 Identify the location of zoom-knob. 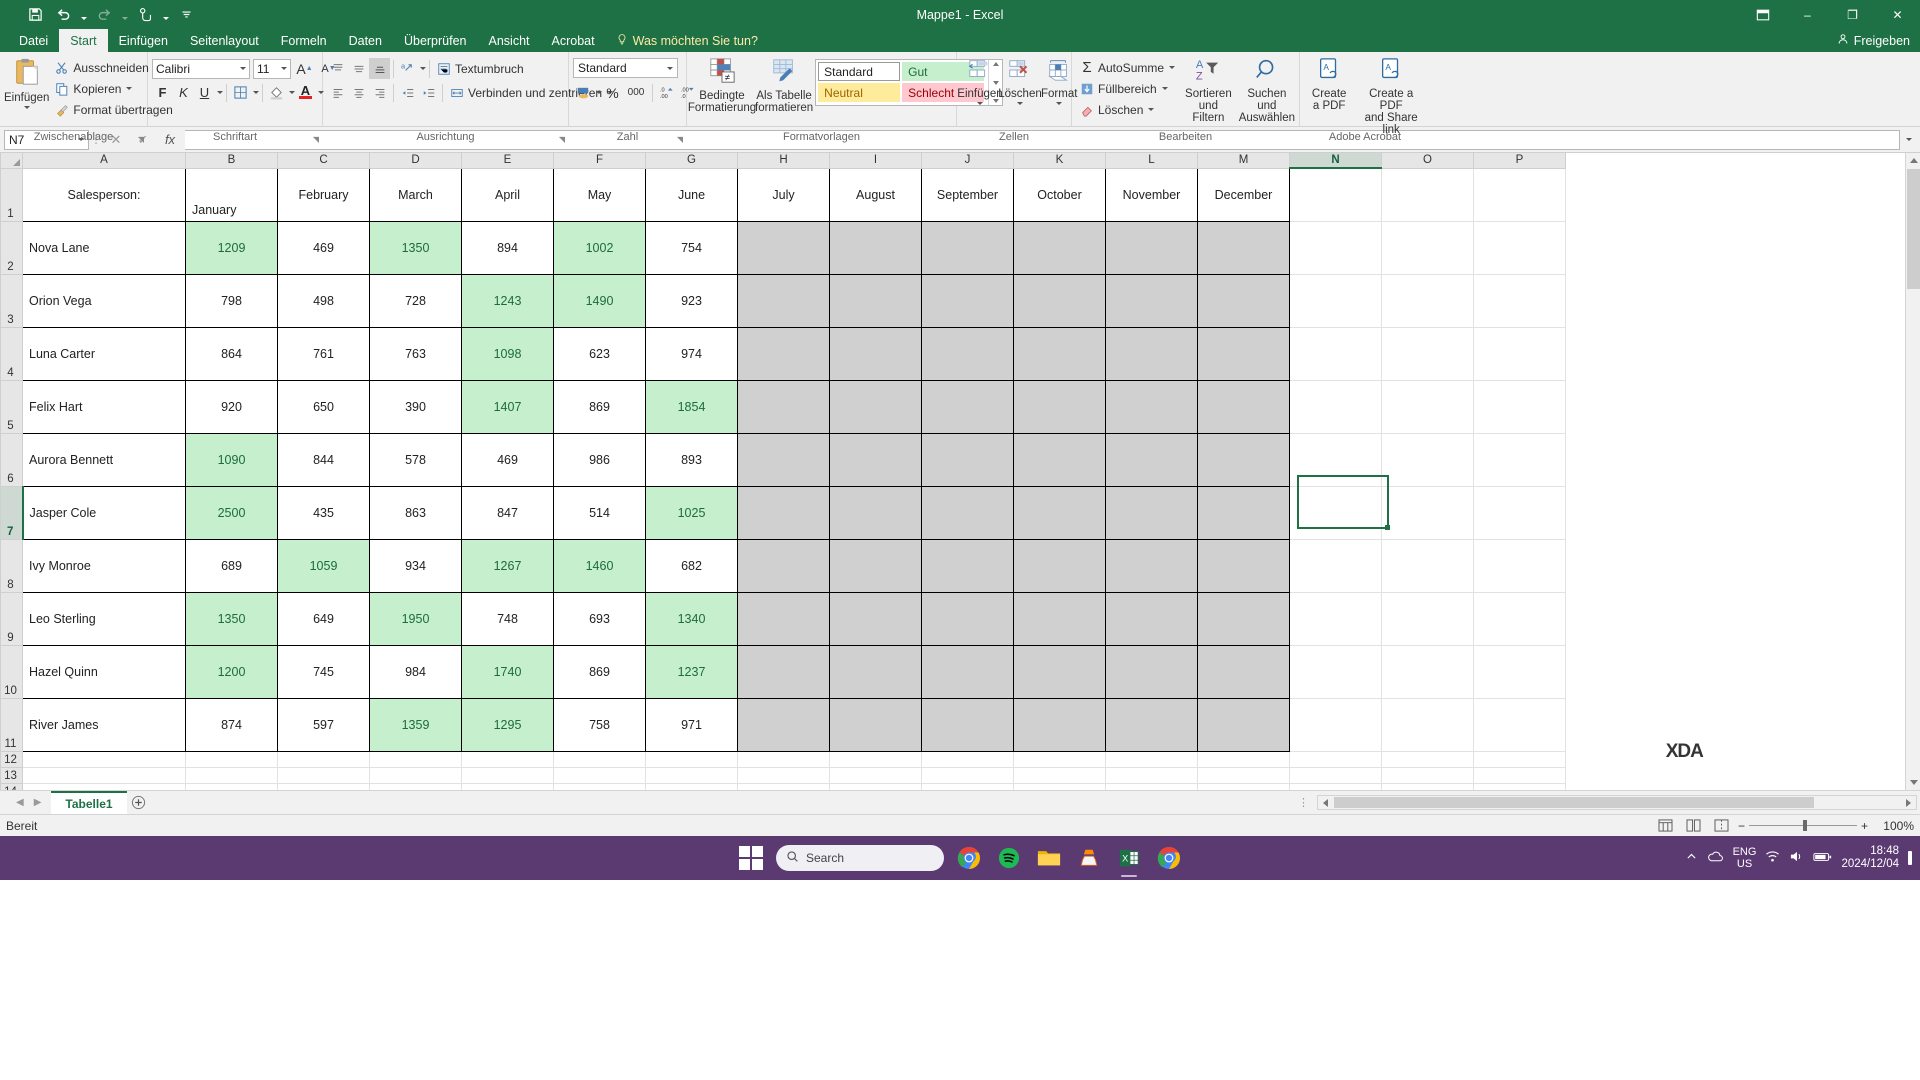
(1805, 825).